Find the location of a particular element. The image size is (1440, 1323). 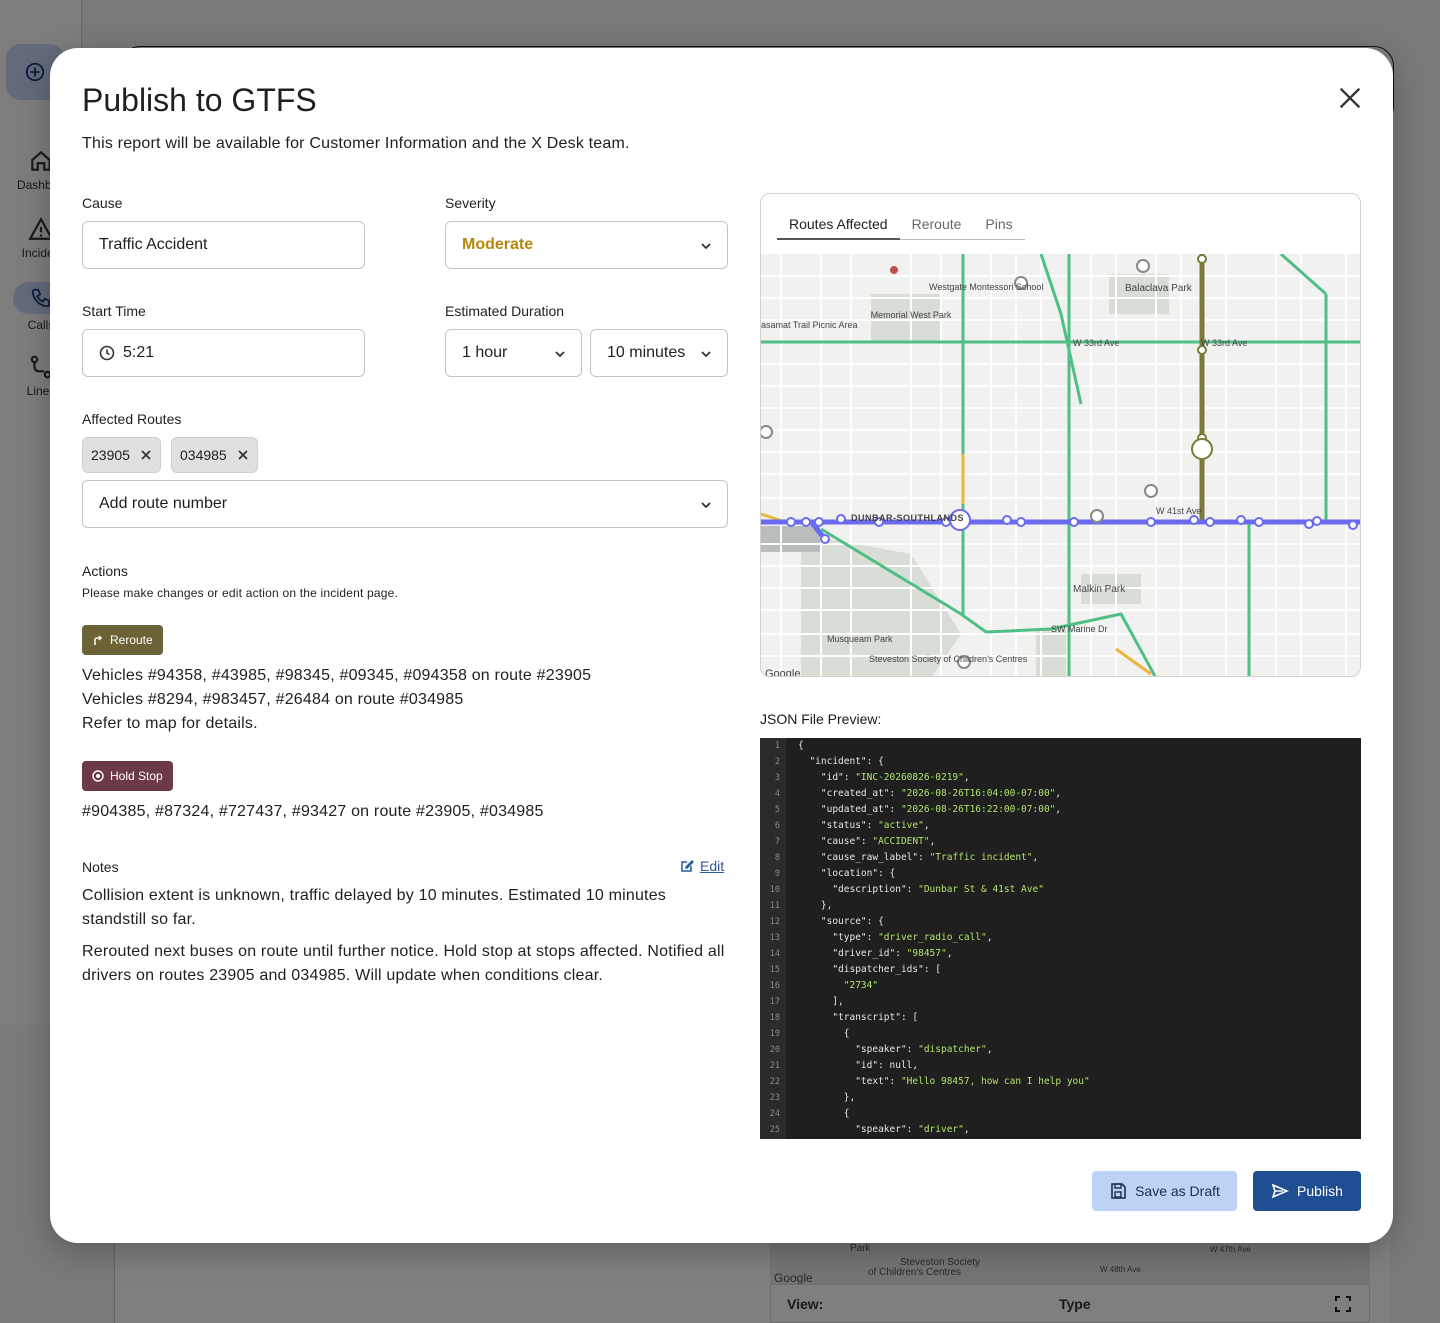

line-number: 17 is located at coordinates (774, 1002).